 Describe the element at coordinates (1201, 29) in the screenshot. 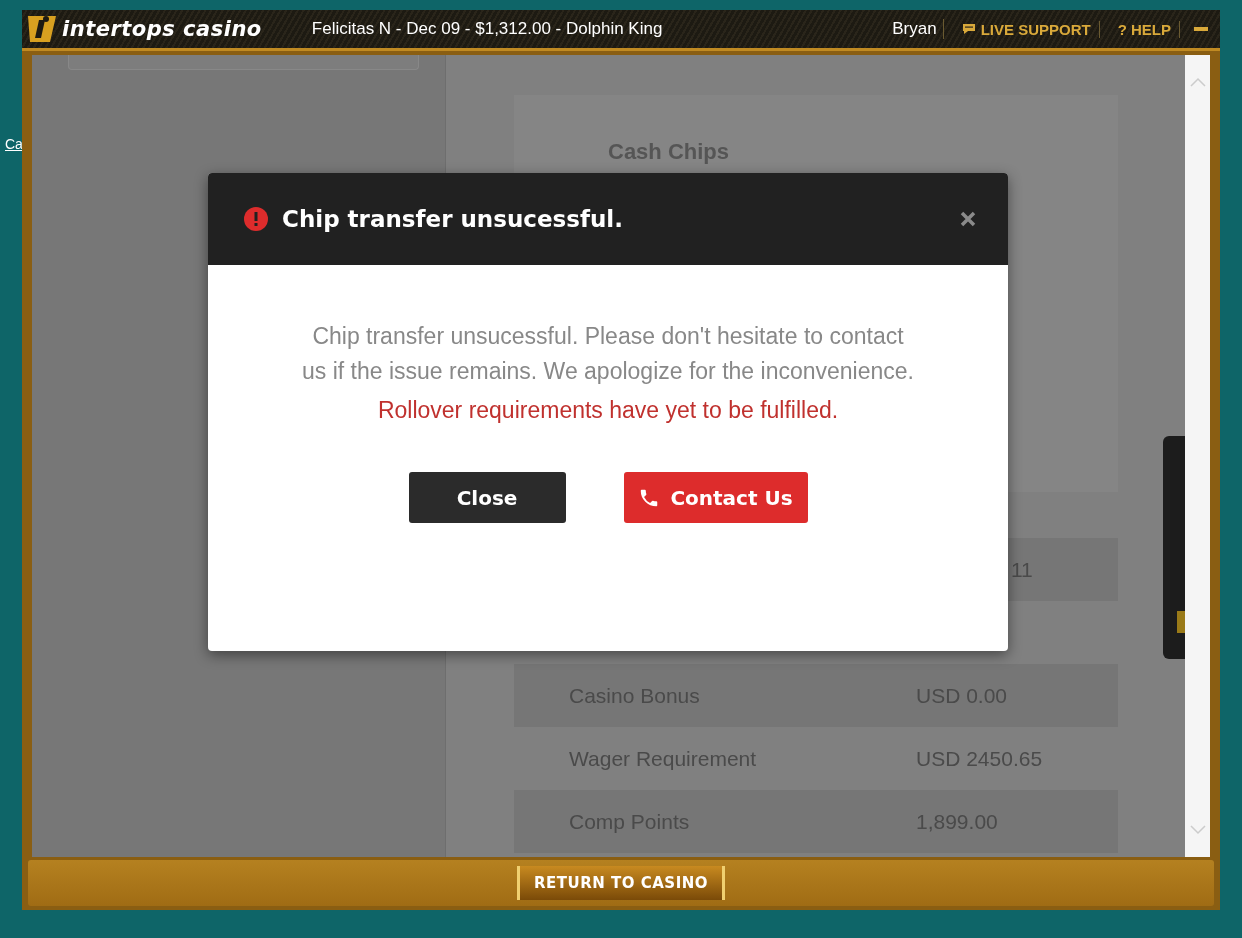

I see `minimize-icon` at that location.